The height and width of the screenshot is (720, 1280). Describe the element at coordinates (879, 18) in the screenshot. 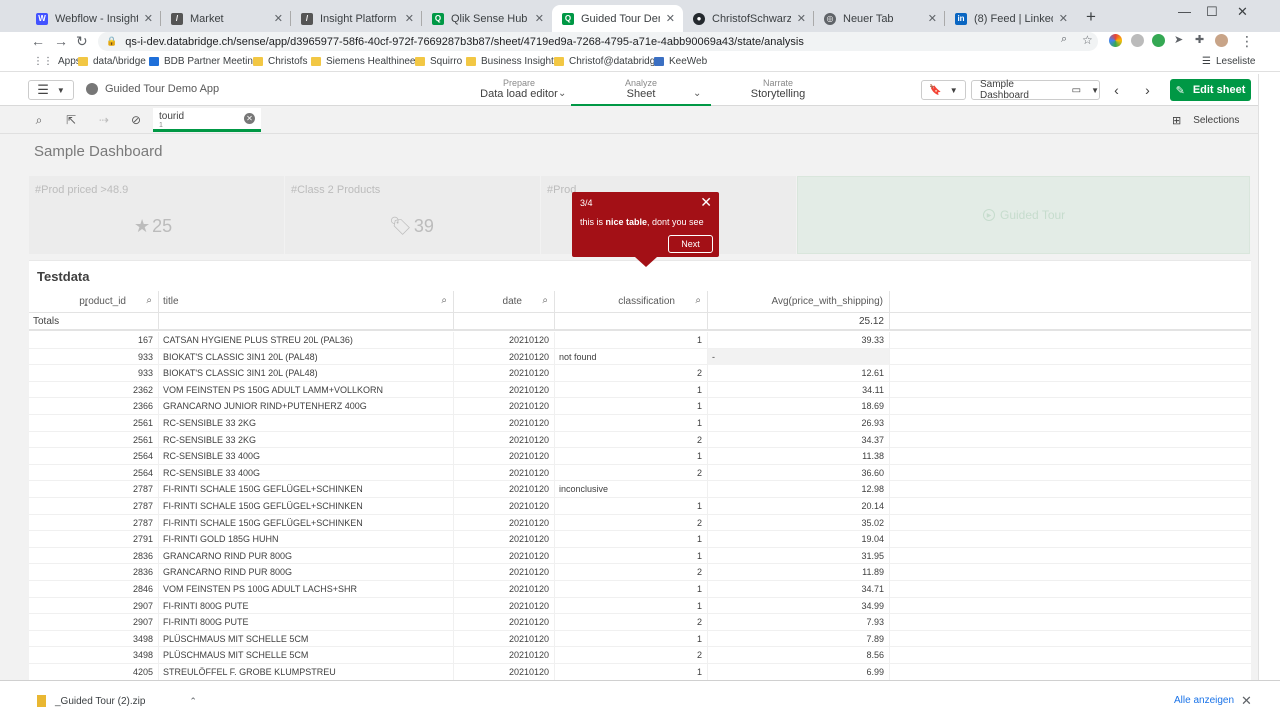

I see `browser-tab: ◎ Neuer Tab ✕` at that location.